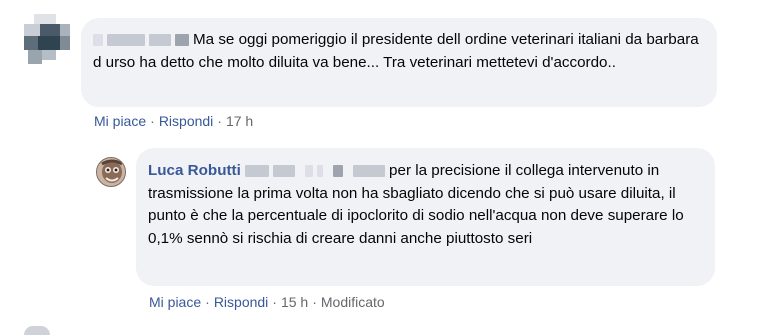 The image size is (767, 335). What do you see at coordinates (353, 302) in the screenshot?
I see `edited-label: Modificato` at bounding box center [353, 302].